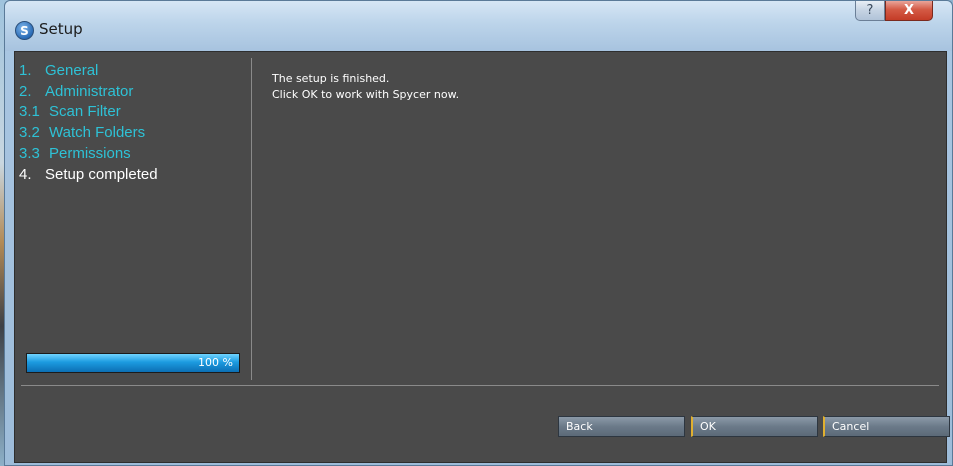 This screenshot has width=953, height=466. Describe the element at coordinates (754, 426) in the screenshot. I see `ok-button: OK` at that location.